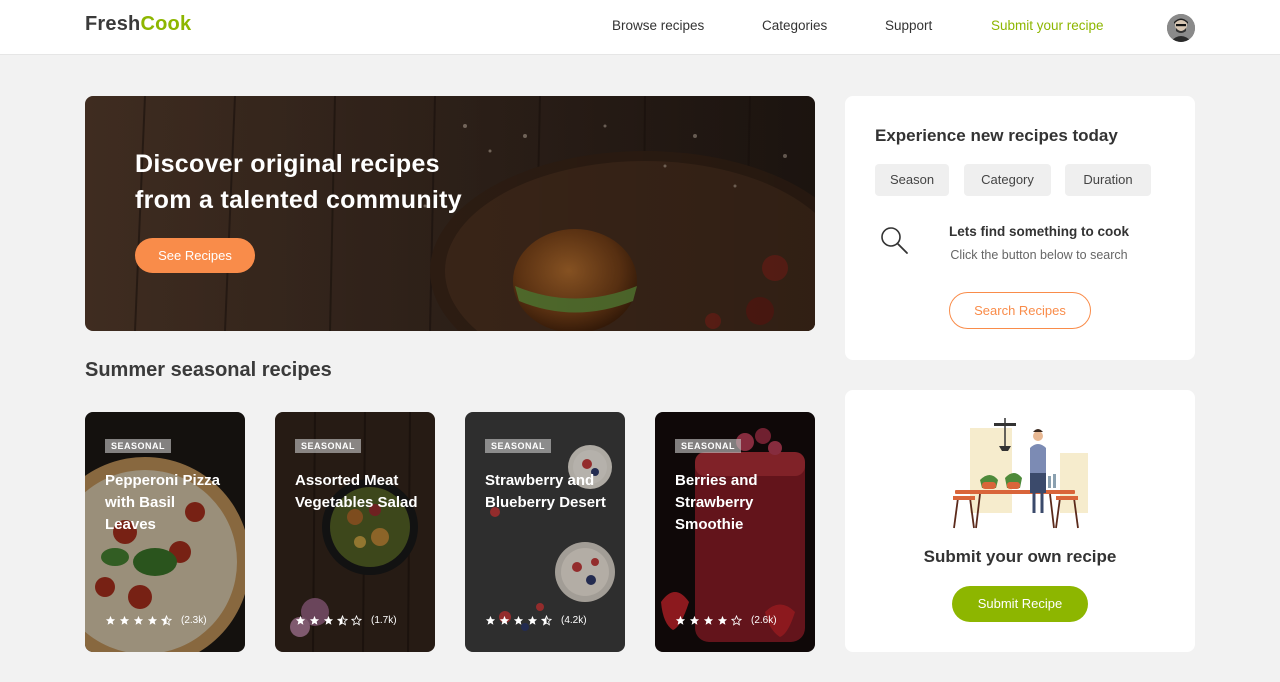  I want to click on user-avatar, so click(1181, 28).